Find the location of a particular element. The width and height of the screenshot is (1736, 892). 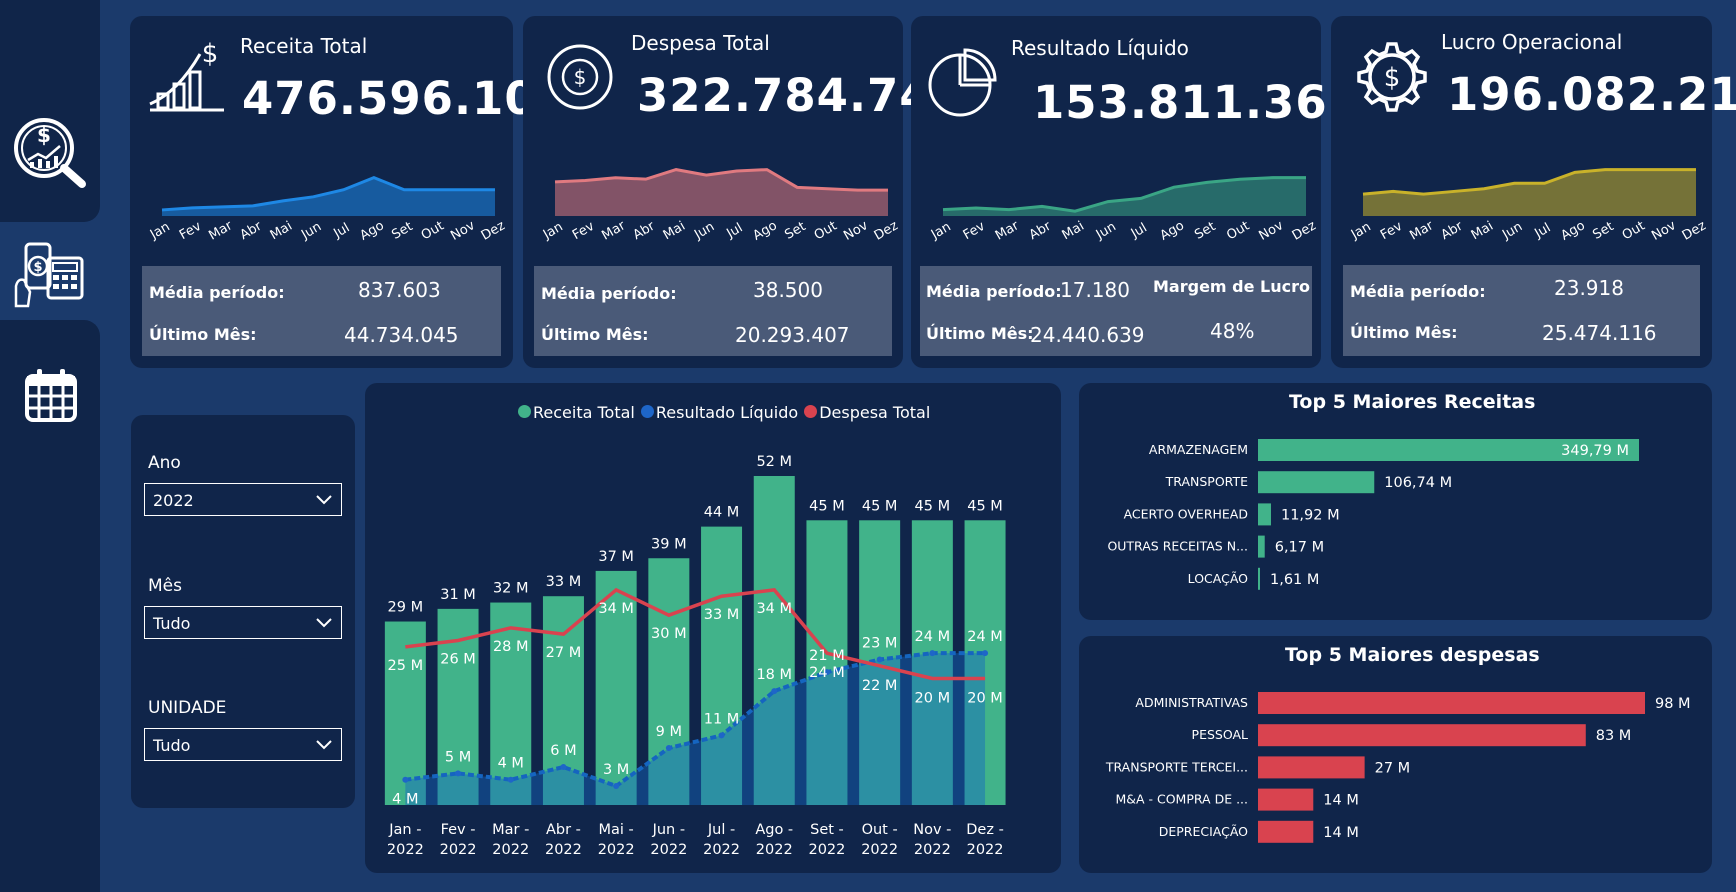

category-label: DEPRECIAÇÃO is located at coordinates (1203, 831).